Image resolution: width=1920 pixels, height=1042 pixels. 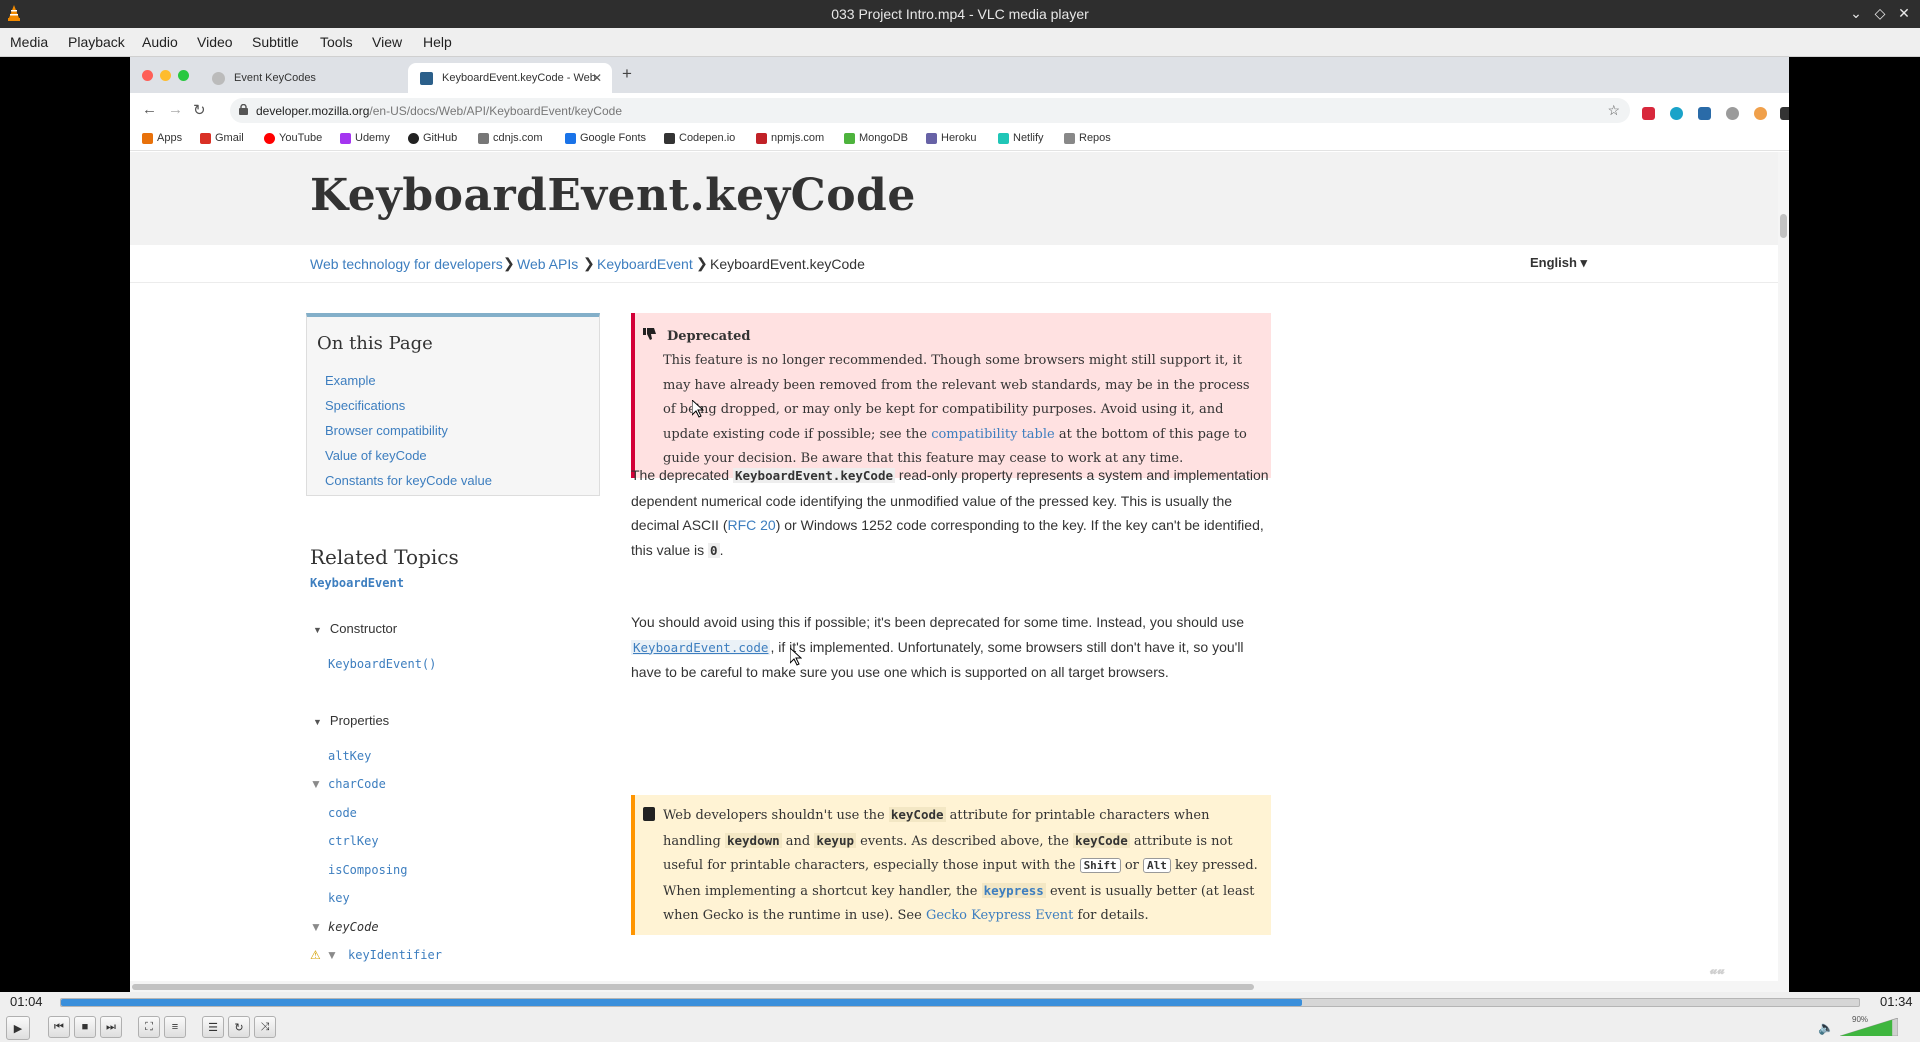 What do you see at coordinates (605, 138) in the screenshot?
I see `bookmark-google-fonts: Google Fonts` at bounding box center [605, 138].